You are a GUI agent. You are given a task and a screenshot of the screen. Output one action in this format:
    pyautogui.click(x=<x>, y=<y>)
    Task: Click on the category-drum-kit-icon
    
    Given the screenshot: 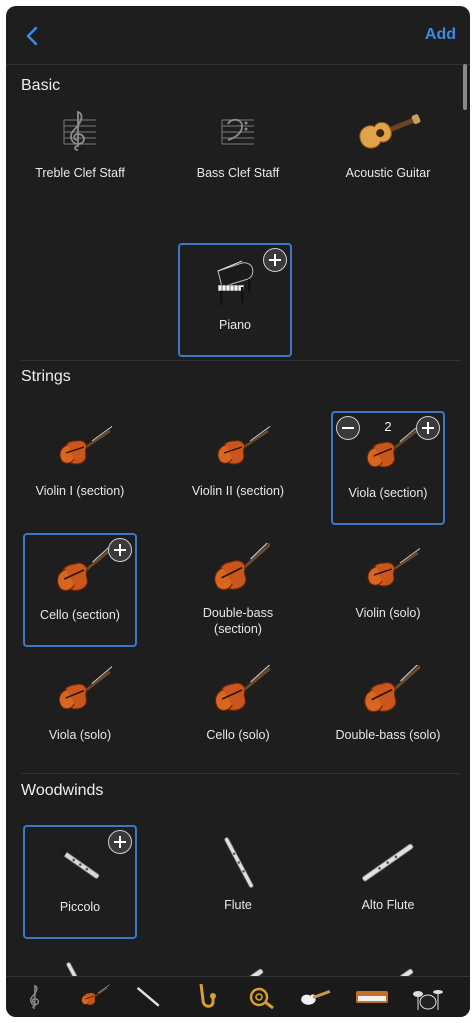 What is the action you would take?
    pyautogui.click(x=428, y=997)
    